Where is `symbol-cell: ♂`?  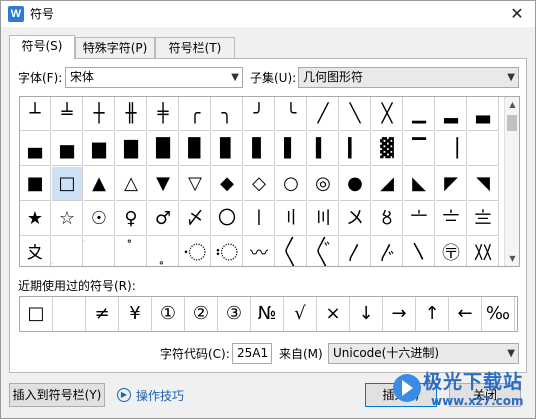
symbol-cell: ♂ is located at coordinates (163, 219).